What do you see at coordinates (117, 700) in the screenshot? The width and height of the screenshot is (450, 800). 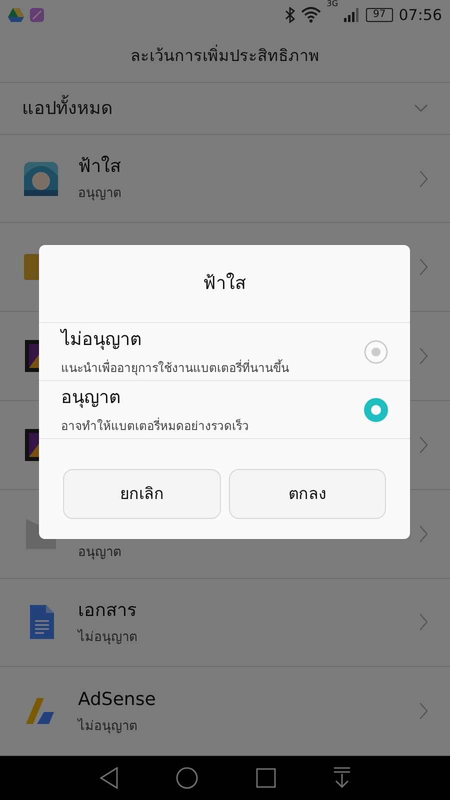 I see `app-name: AdSense` at bounding box center [117, 700].